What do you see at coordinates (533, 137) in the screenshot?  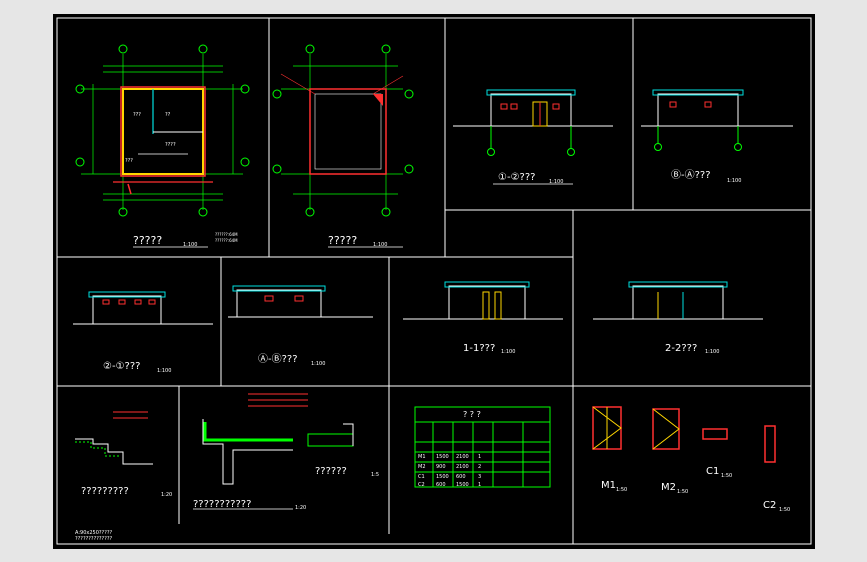 I see `elevation-1-2: ①-②??? 1:100` at bounding box center [533, 137].